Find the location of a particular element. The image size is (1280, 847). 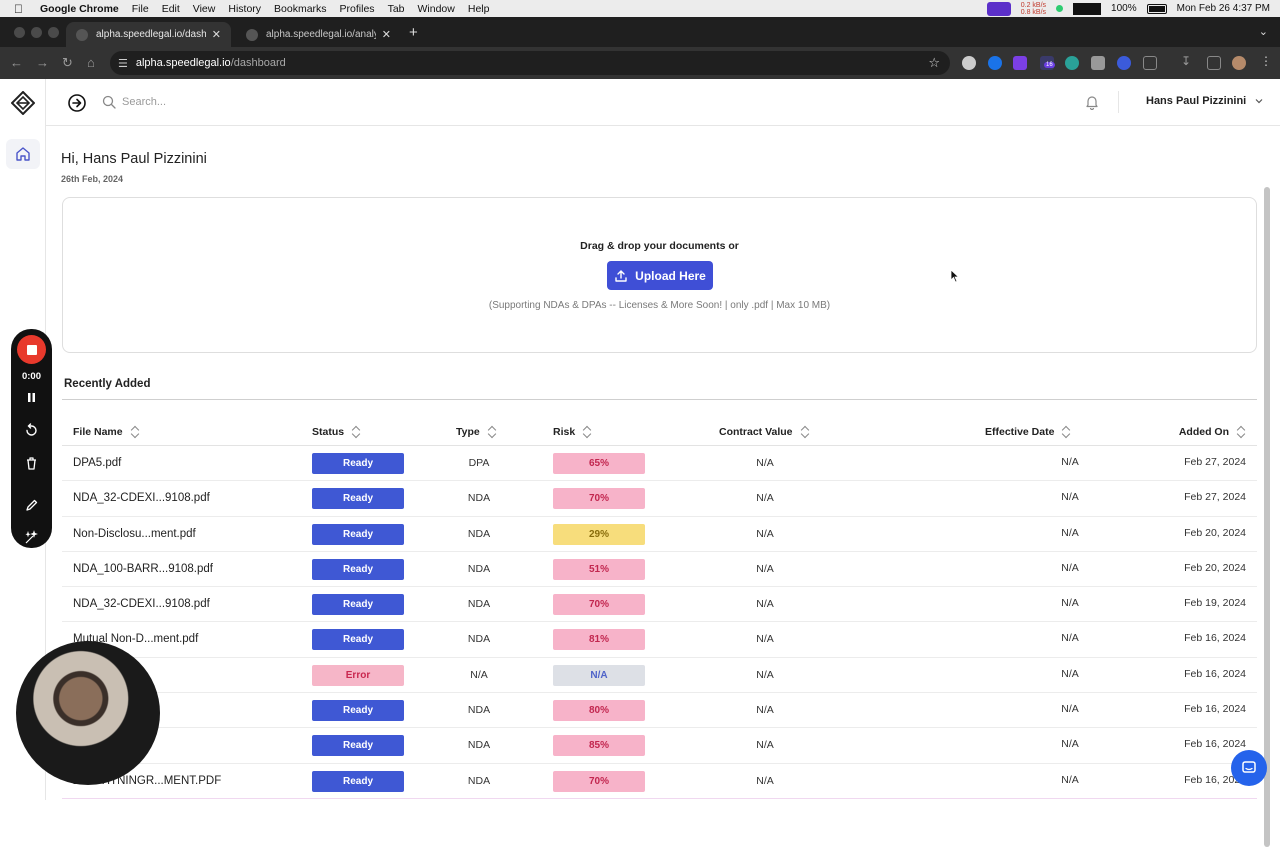

address-bar: ☰ alpha.speedlegal.io/dashboard ☆ is located at coordinates (530, 63).